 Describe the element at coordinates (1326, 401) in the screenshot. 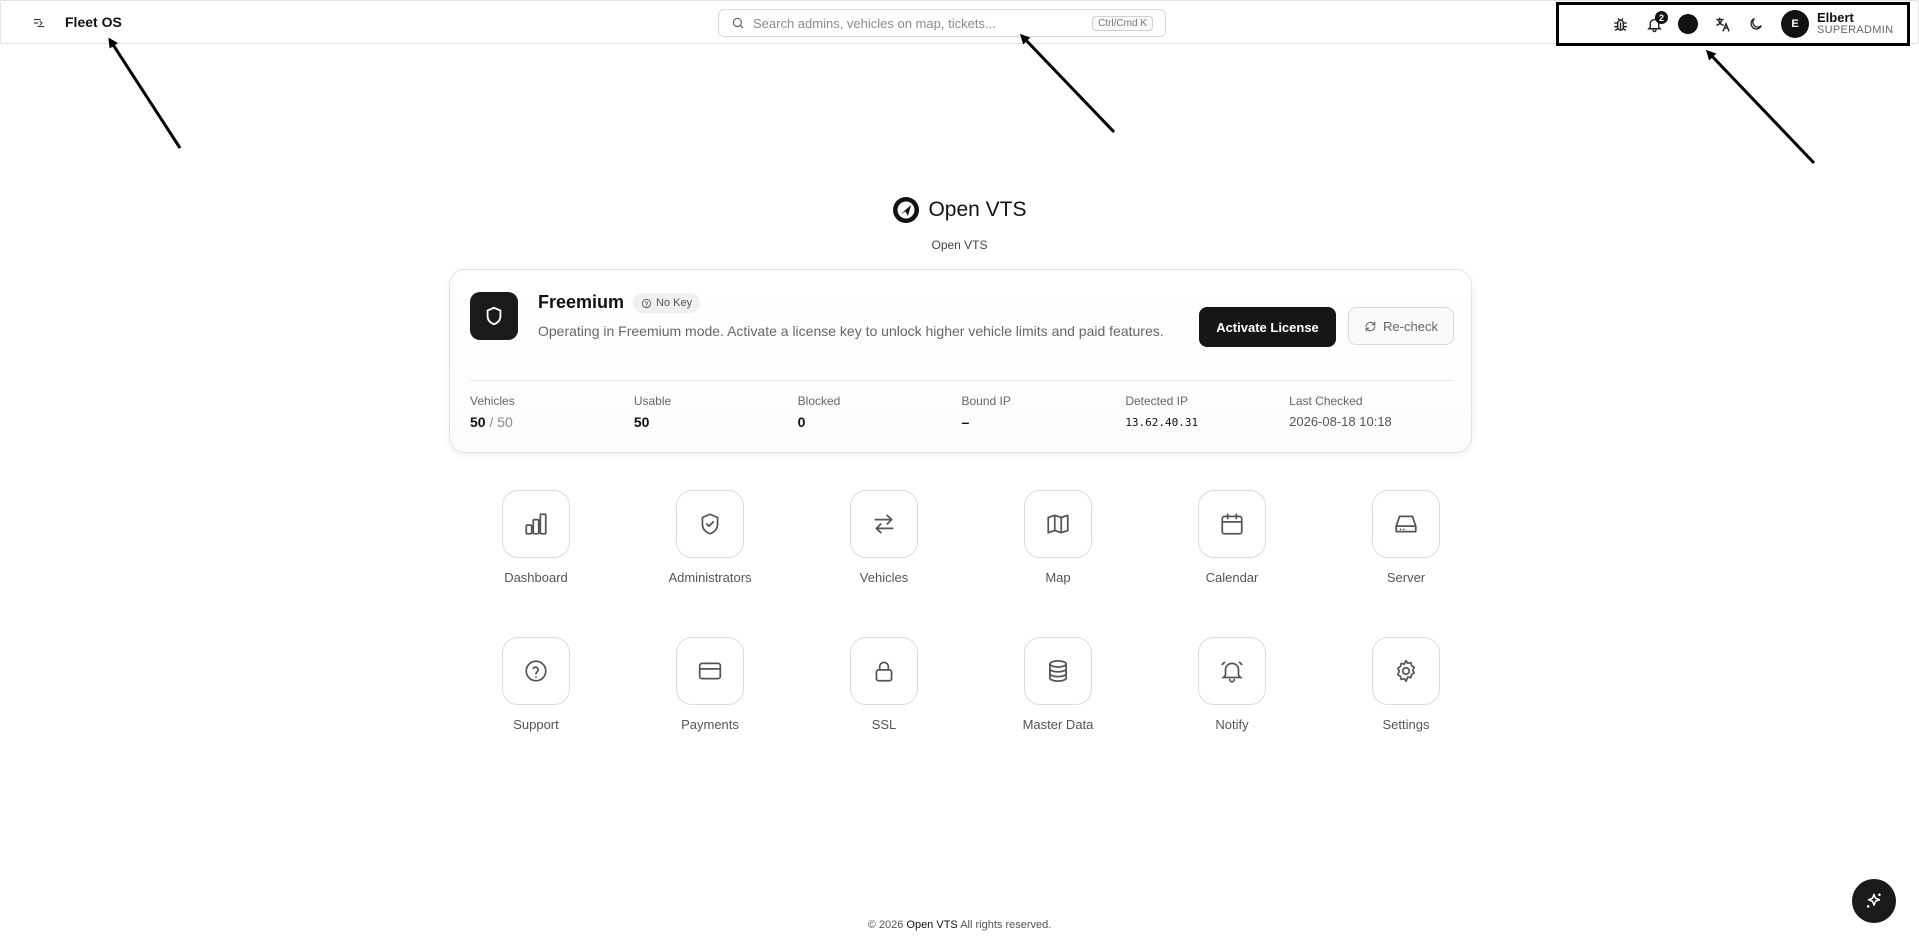

I see `stat-label: Last Checked` at that location.